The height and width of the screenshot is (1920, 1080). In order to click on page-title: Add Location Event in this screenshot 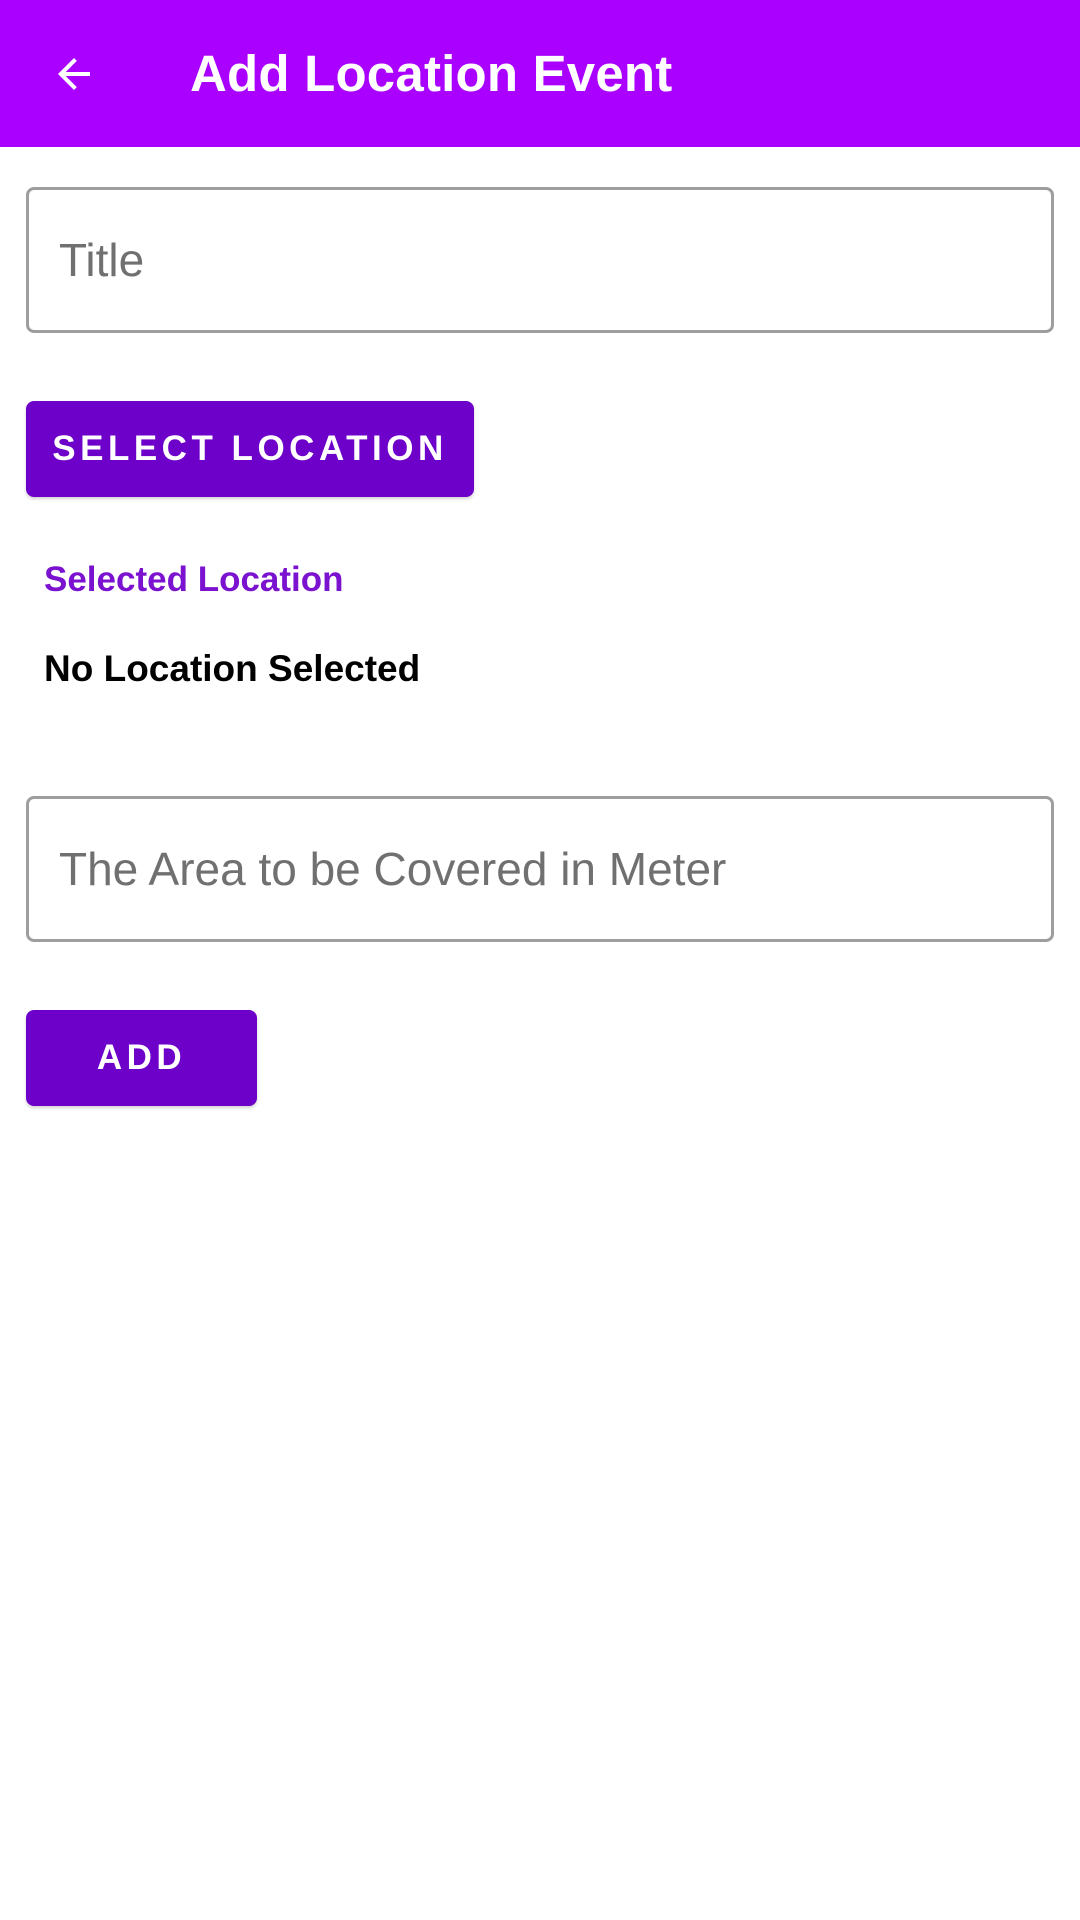, I will do `click(431, 73)`.